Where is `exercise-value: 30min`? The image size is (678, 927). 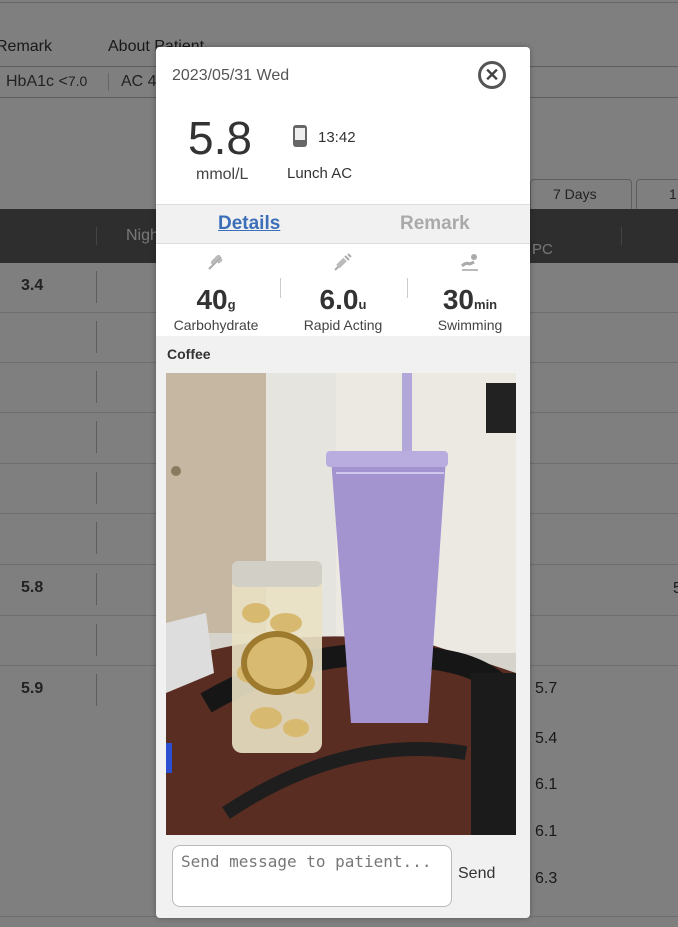 exercise-value: 30min is located at coordinates (470, 299).